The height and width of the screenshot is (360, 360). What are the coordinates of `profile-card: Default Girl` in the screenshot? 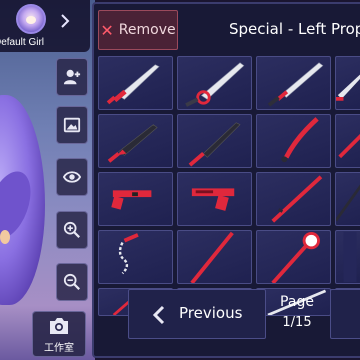 It's located at (45, 26).